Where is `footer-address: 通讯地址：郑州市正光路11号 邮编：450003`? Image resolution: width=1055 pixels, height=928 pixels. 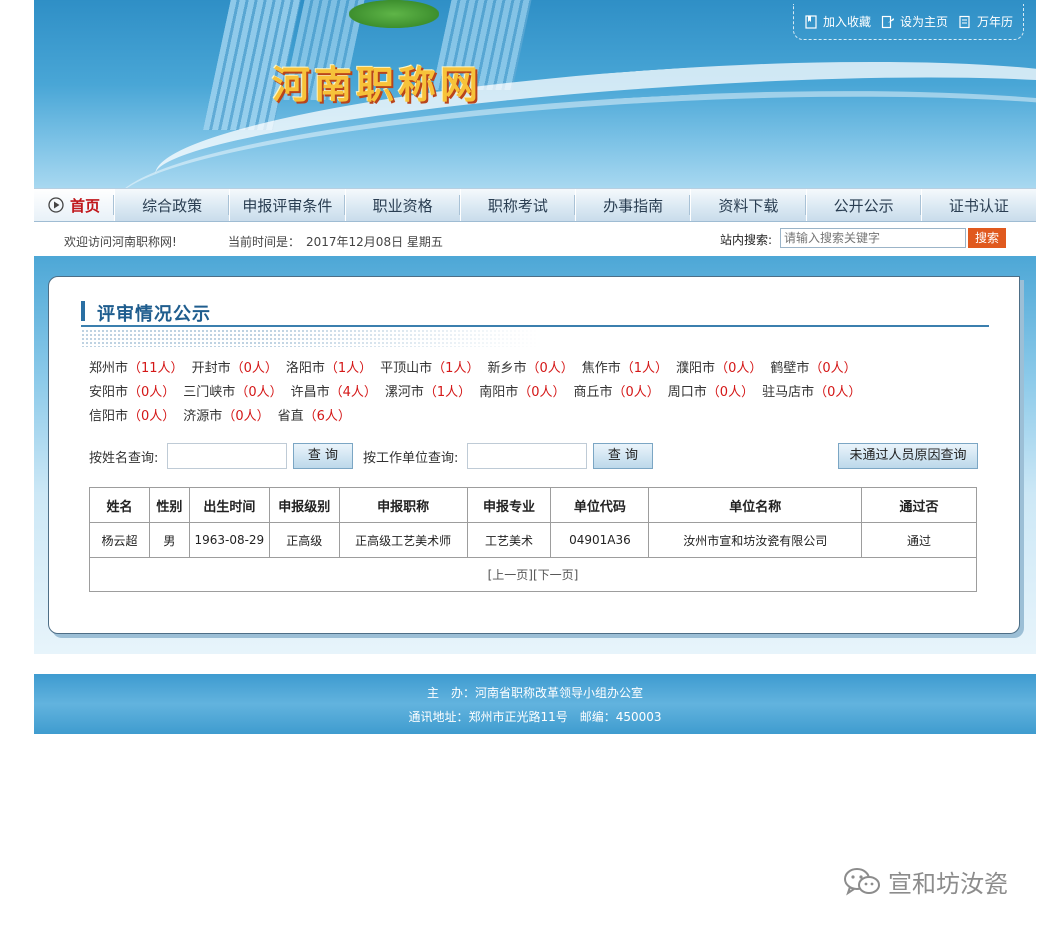 footer-address: 通讯地址：郑州市正光路11号 邮编：450003 is located at coordinates (535, 717).